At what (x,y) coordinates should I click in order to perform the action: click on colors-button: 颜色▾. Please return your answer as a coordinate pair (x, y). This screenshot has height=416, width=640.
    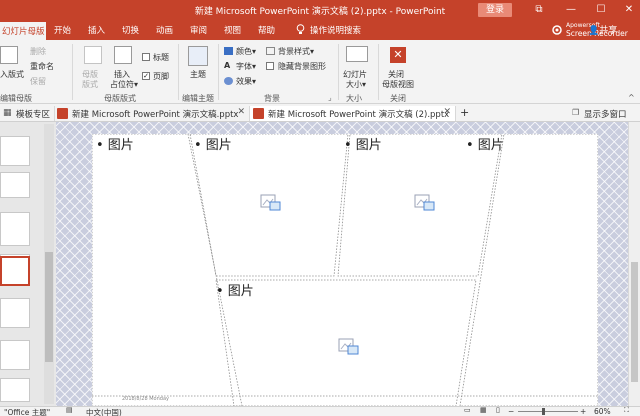
    Looking at the image, I should click on (246, 51).